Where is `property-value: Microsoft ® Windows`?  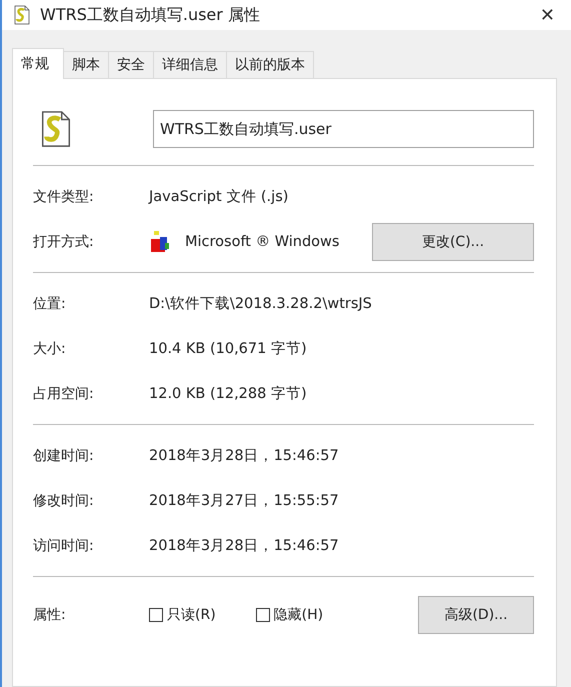 property-value: Microsoft ® Windows is located at coordinates (262, 242).